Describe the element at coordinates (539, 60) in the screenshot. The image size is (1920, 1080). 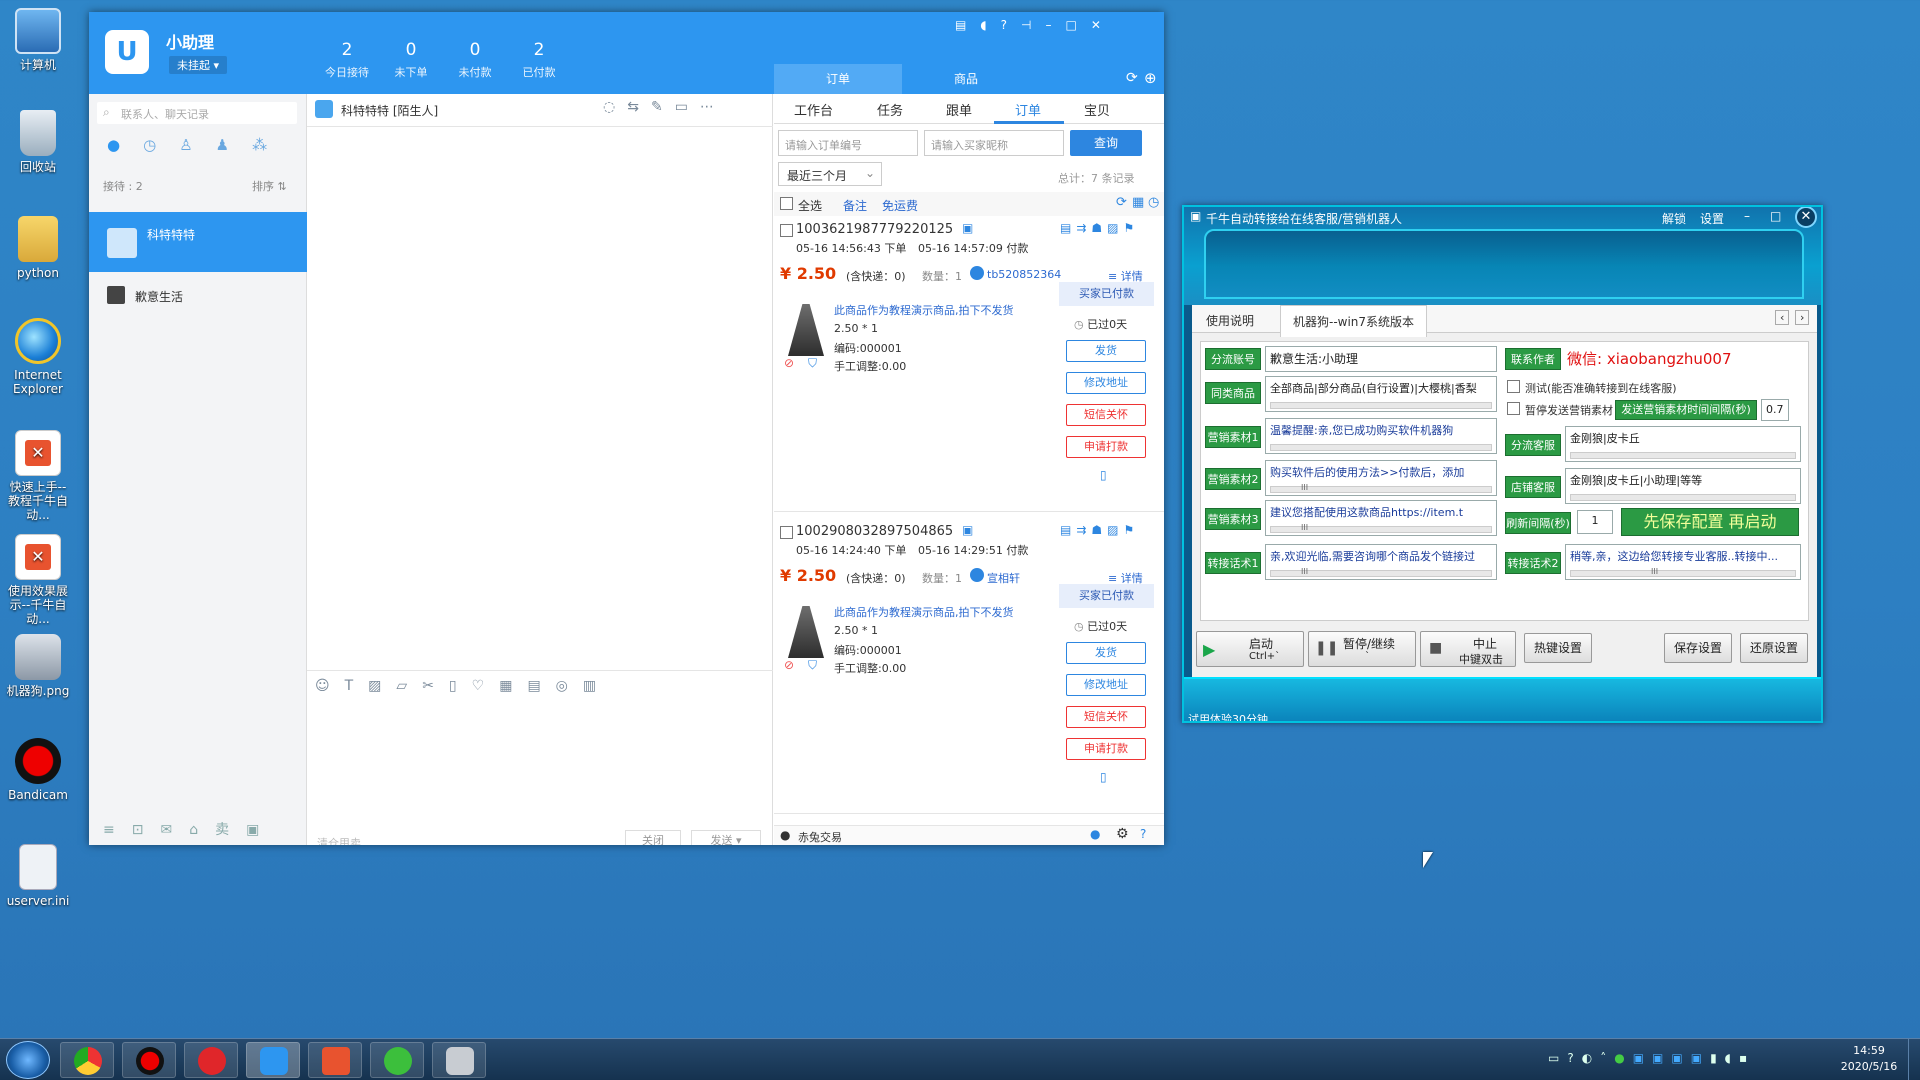
I see `stat-paid: 2 已付款` at that location.